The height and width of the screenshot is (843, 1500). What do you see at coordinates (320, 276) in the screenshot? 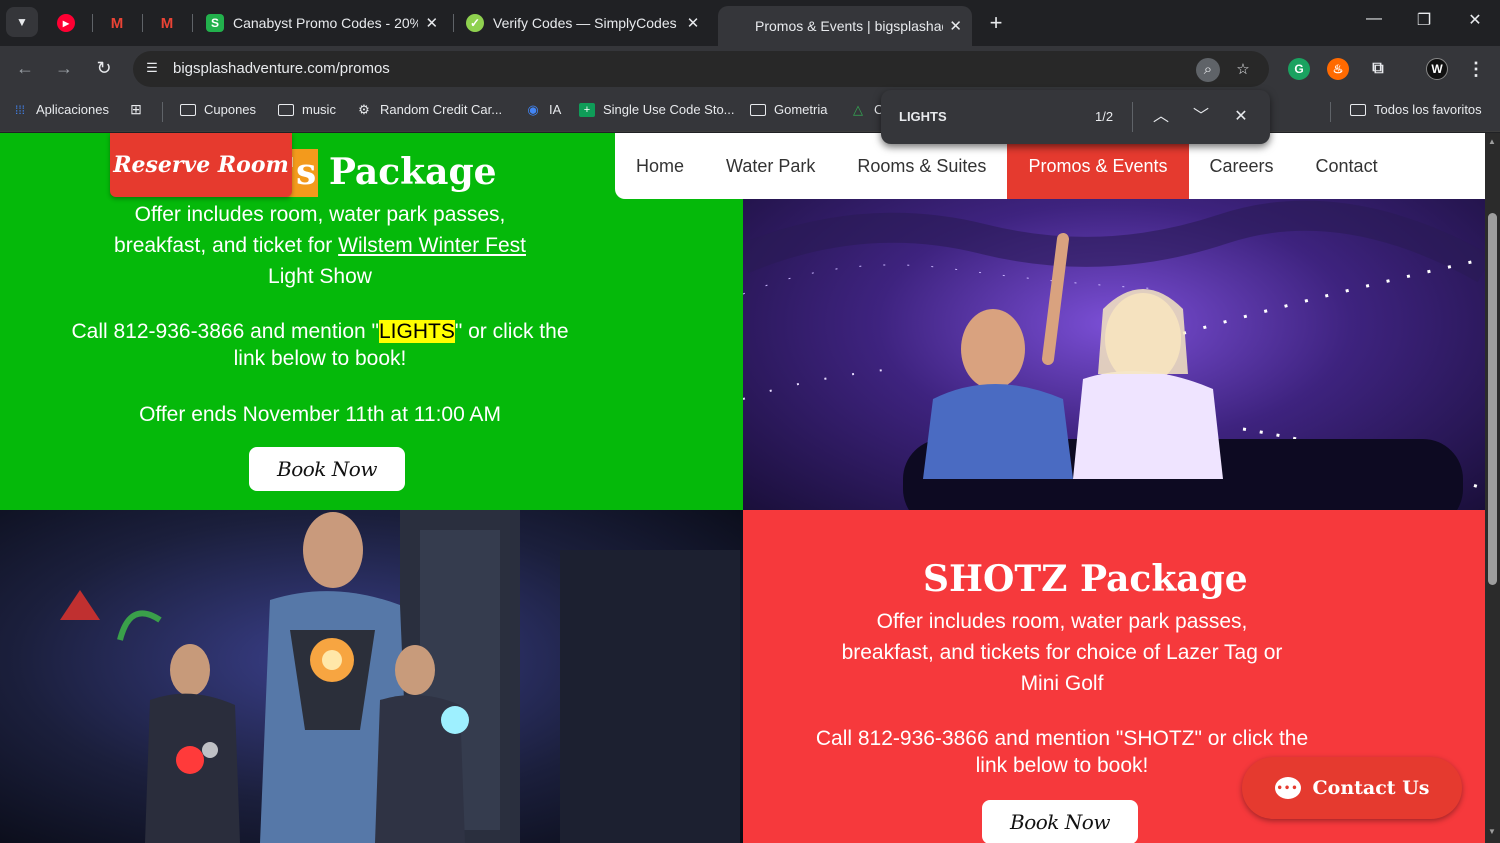
I see `desc-line: Light Show` at bounding box center [320, 276].